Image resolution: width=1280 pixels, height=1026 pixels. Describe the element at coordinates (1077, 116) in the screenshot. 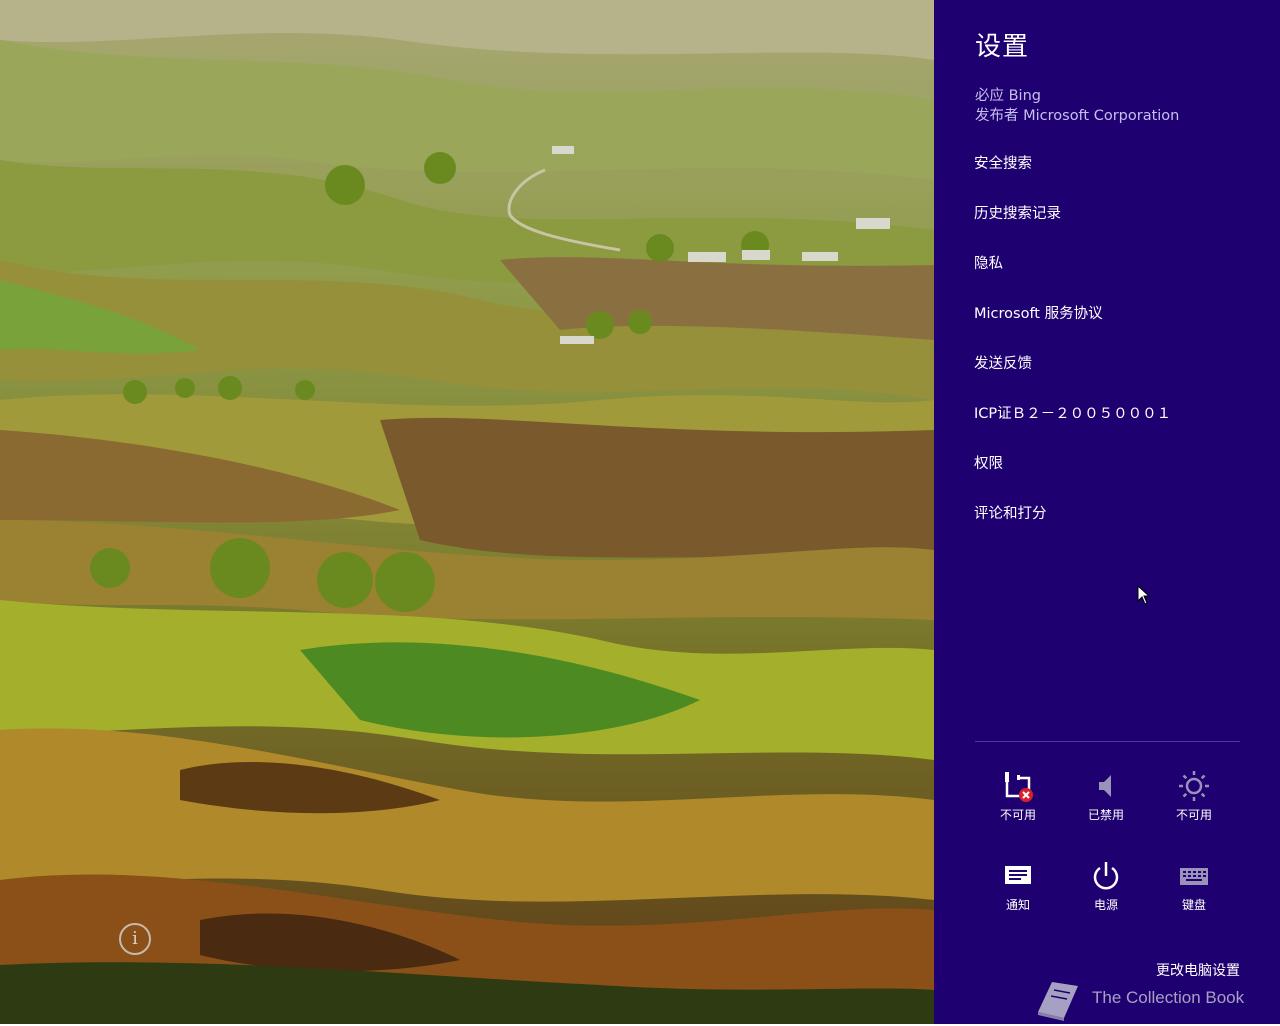

I see `app-publisher: 发布者 Microsoft Corporation` at that location.